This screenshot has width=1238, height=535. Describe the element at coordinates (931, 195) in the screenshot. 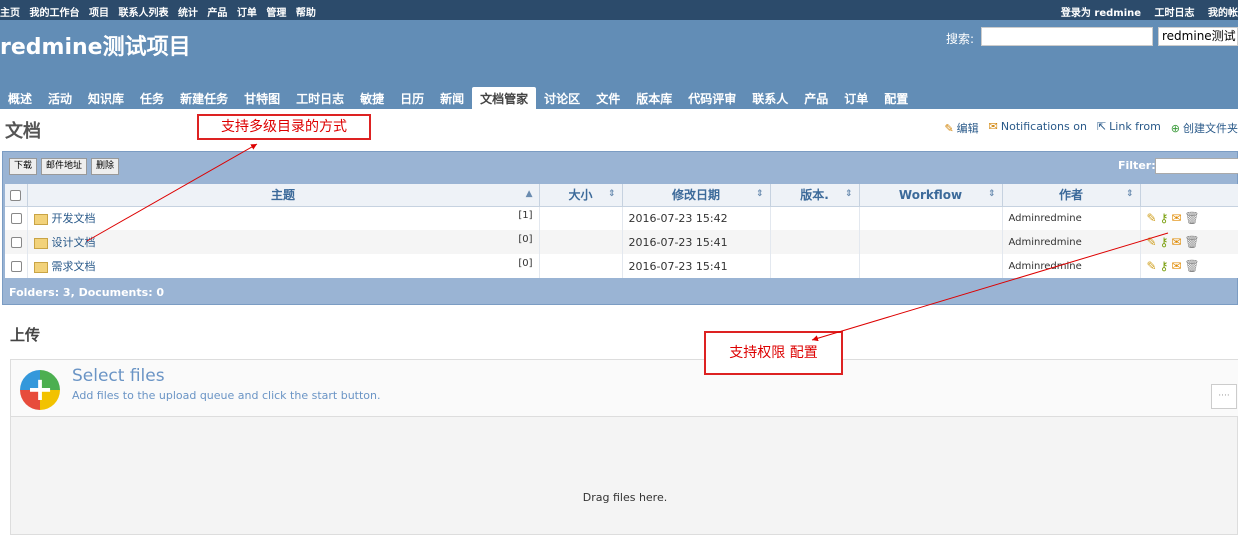

I see `col-workflow: Workflow ⇕` at that location.